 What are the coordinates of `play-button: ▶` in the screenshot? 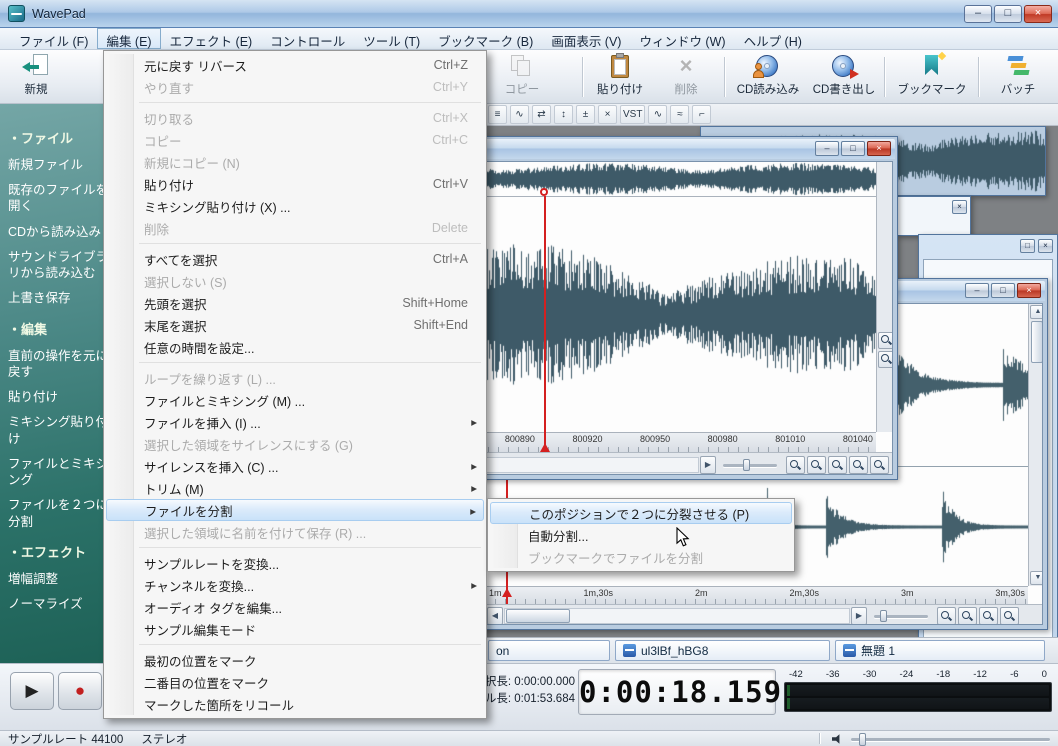 It's located at (32, 691).